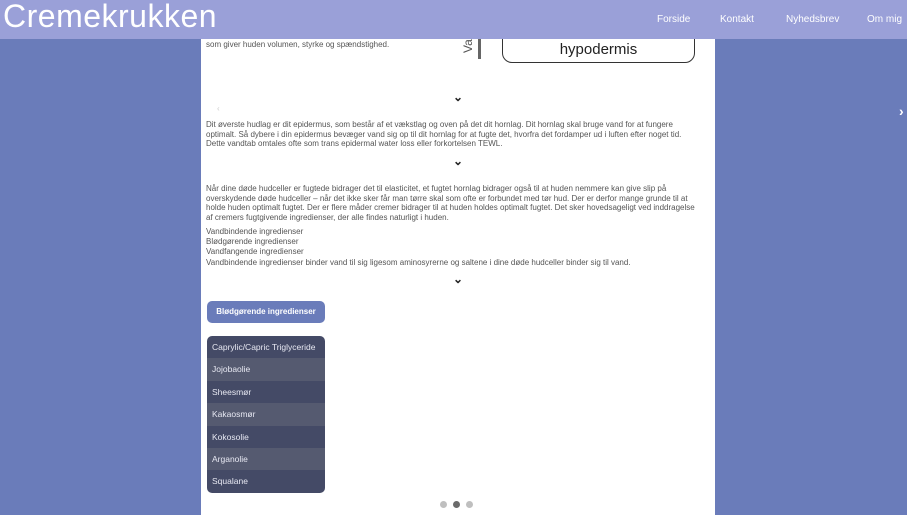  Describe the element at coordinates (255, 251) in the screenshot. I see `list-item: Vandfangende ingredienser` at that location.